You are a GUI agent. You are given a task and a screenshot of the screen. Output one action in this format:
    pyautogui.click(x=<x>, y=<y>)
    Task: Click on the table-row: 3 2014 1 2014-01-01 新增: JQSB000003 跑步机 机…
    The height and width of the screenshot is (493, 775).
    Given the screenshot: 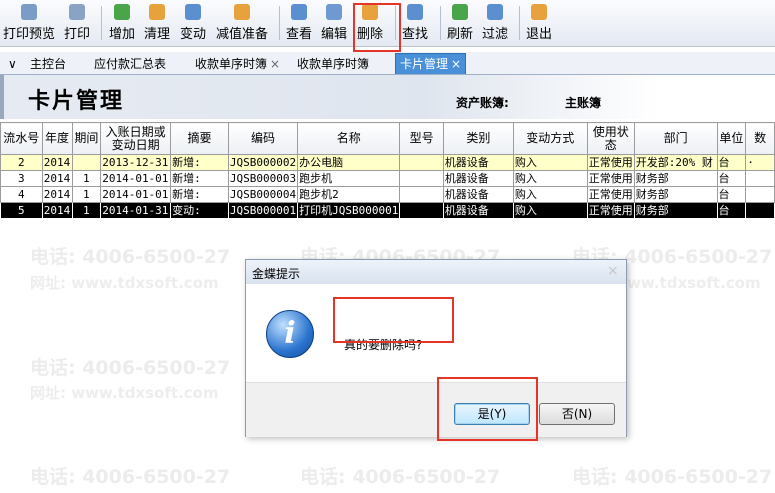 What is the action you would take?
    pyautogui.click(x=387, y=178)
    